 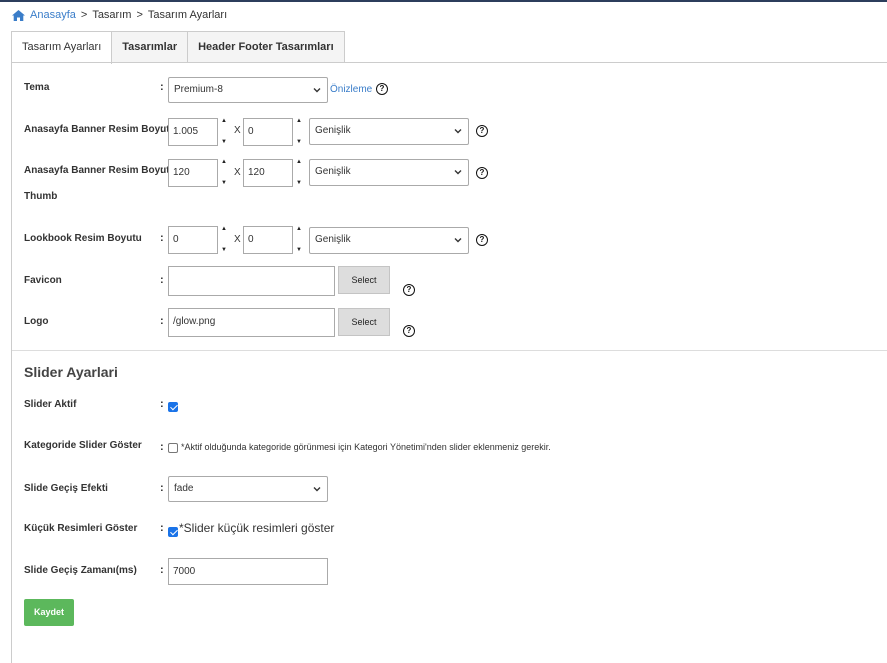 I want to click on banner-height-input: 0, so click(x=268, y=132).